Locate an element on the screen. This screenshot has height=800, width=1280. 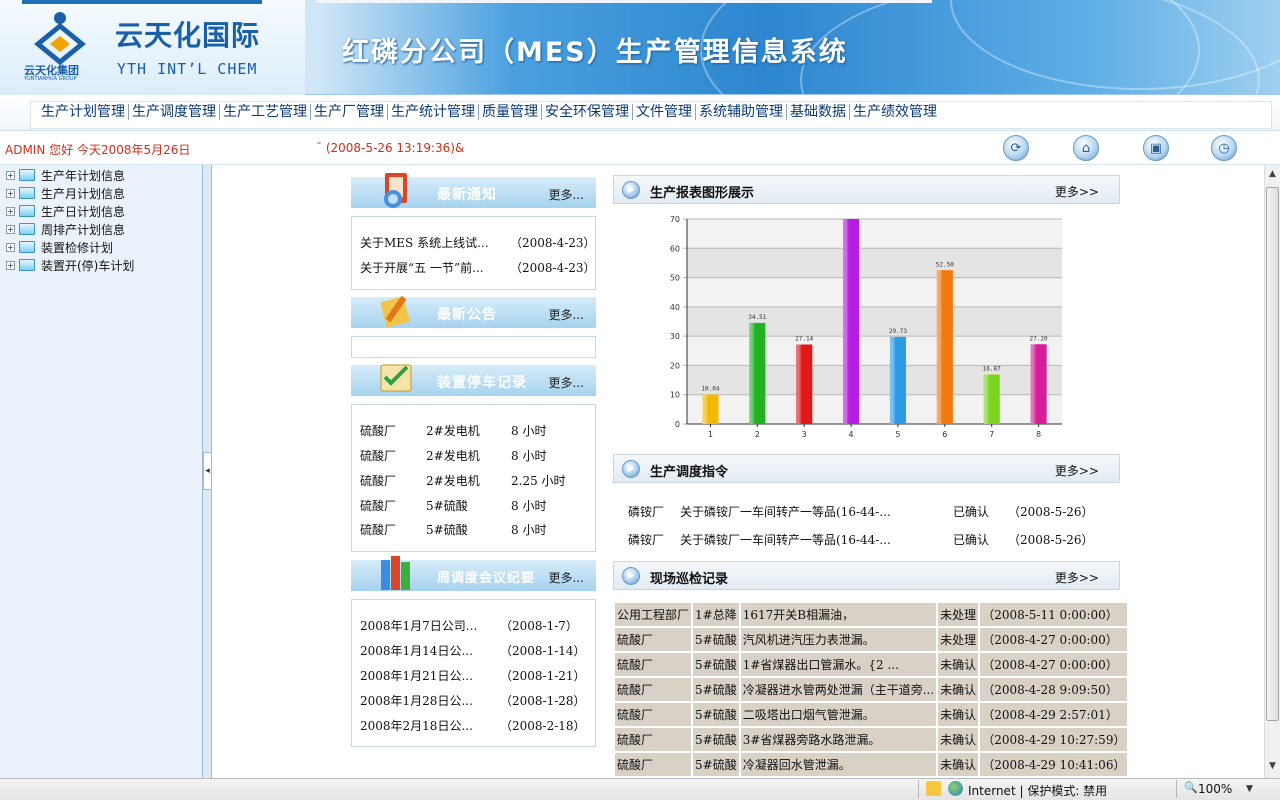
menu-item-basic-data: 基础数据 is located at coordinates (818, 112).